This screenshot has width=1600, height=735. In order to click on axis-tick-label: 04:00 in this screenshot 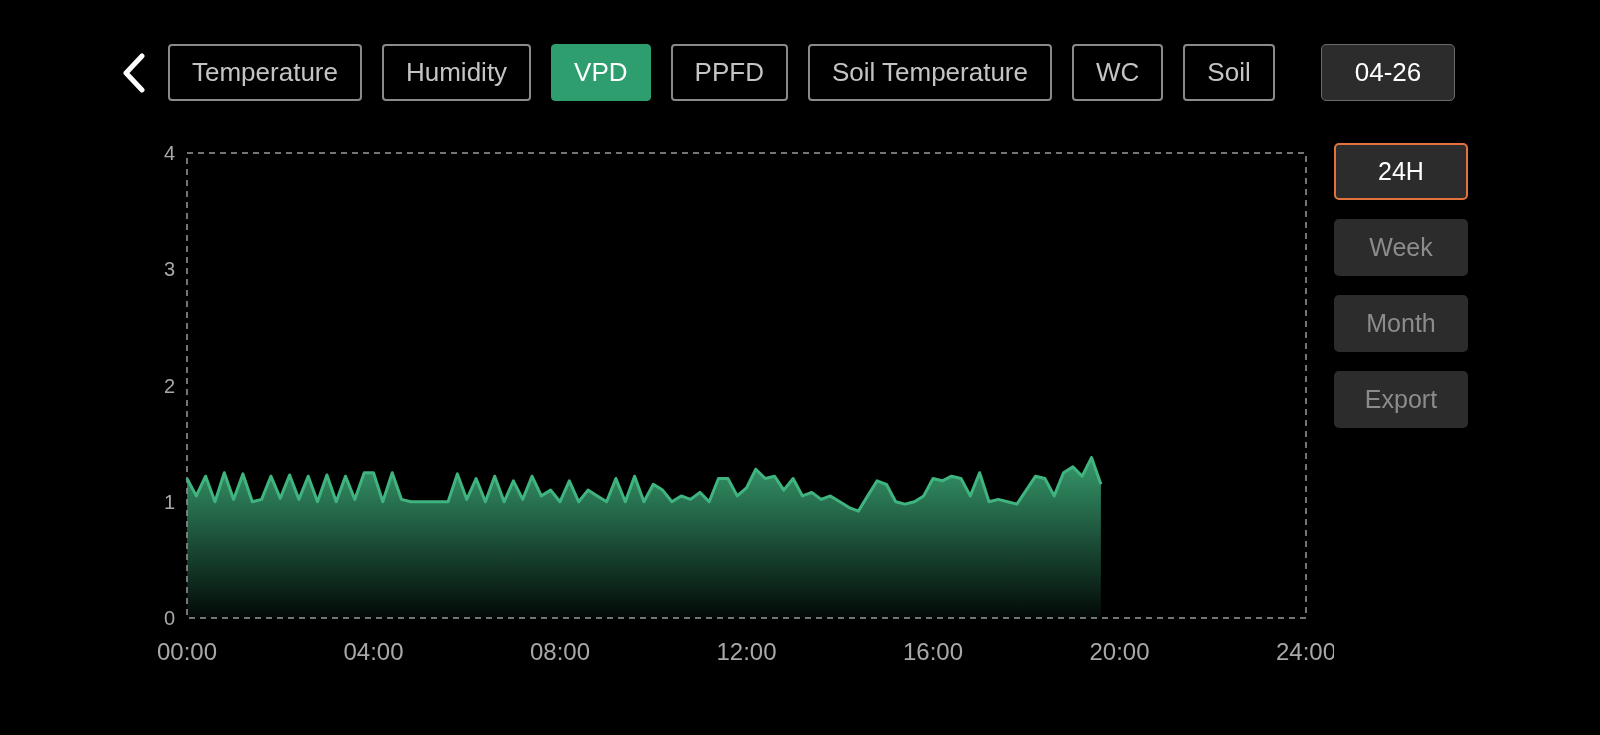, I will do `click(373, 651)`.